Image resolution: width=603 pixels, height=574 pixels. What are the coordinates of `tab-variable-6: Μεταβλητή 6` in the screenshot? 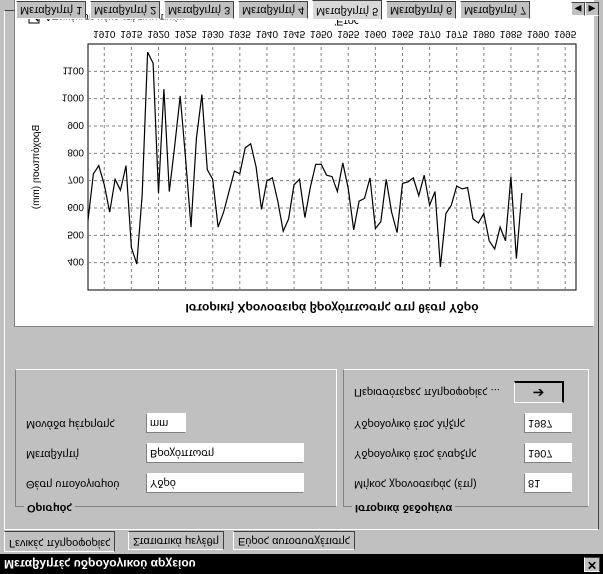 It's located at (421, 10).